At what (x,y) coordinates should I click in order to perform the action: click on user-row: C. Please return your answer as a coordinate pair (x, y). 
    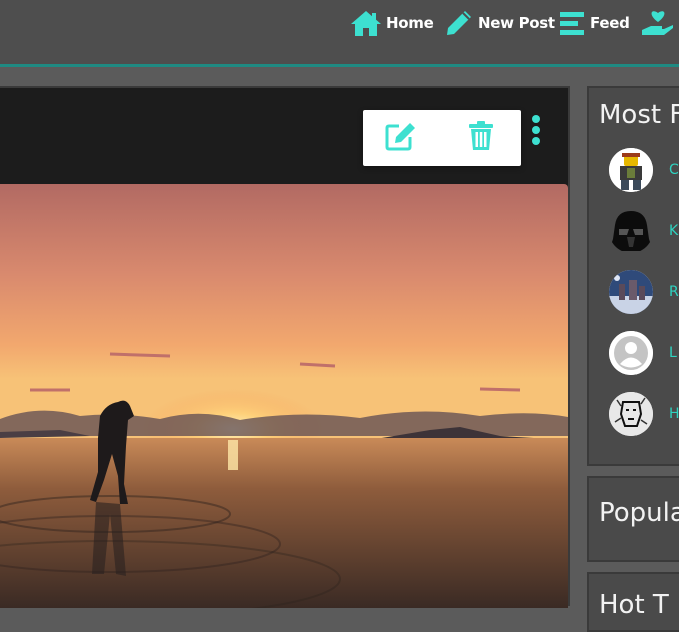
    Looking at the image, I should click on (644, 171).